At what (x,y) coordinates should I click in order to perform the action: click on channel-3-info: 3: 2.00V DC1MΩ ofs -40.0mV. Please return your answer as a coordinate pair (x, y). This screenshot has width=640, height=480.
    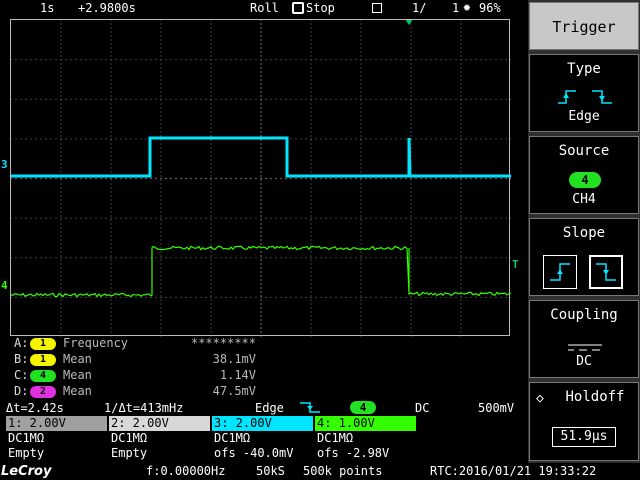
    Looking at the image, I should click on (262, 439).